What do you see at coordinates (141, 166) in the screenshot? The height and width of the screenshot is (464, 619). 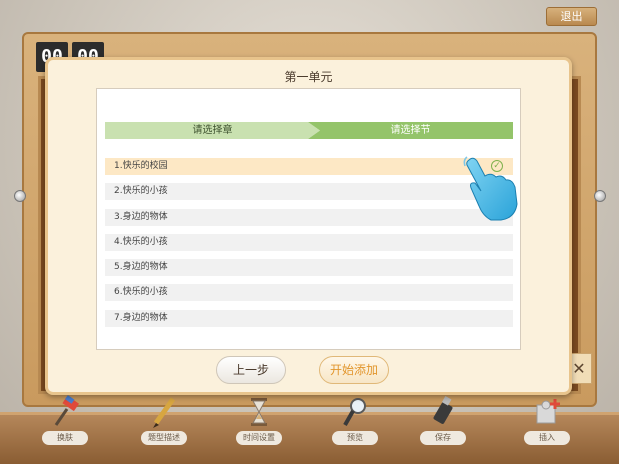 I see `list-item-label: 1.快乐的校园` at bounding box center [141, 166].